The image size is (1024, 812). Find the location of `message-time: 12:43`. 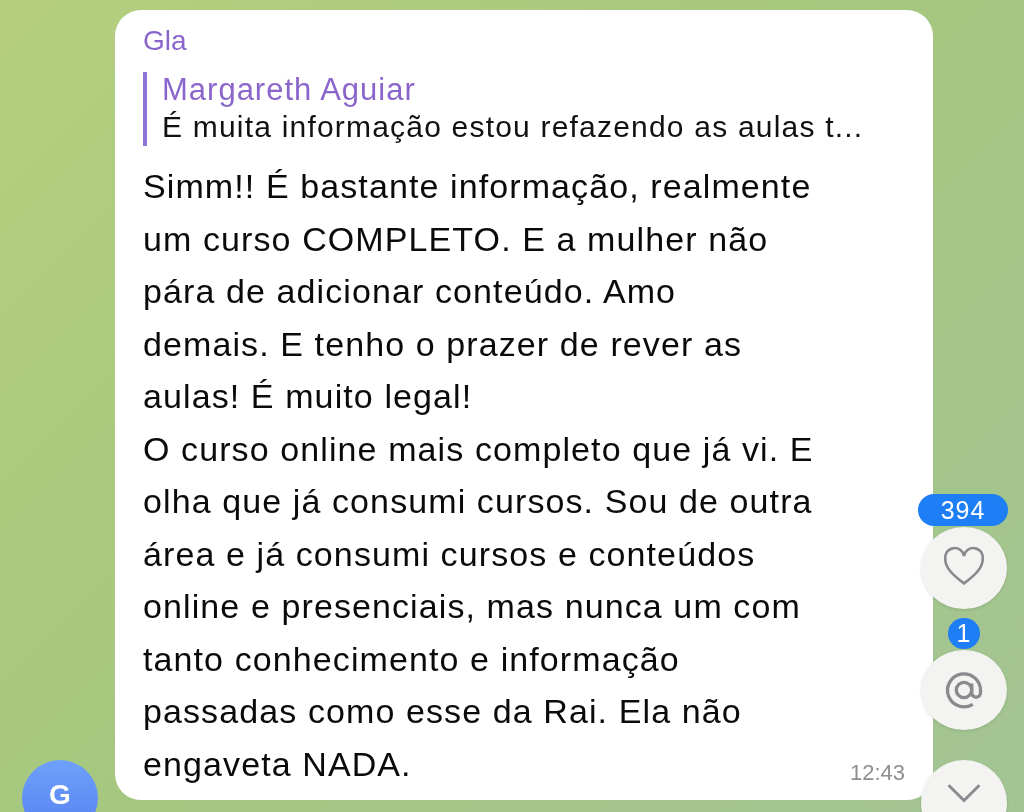

message-time: 12:43 is located at coordinates (877, 773).